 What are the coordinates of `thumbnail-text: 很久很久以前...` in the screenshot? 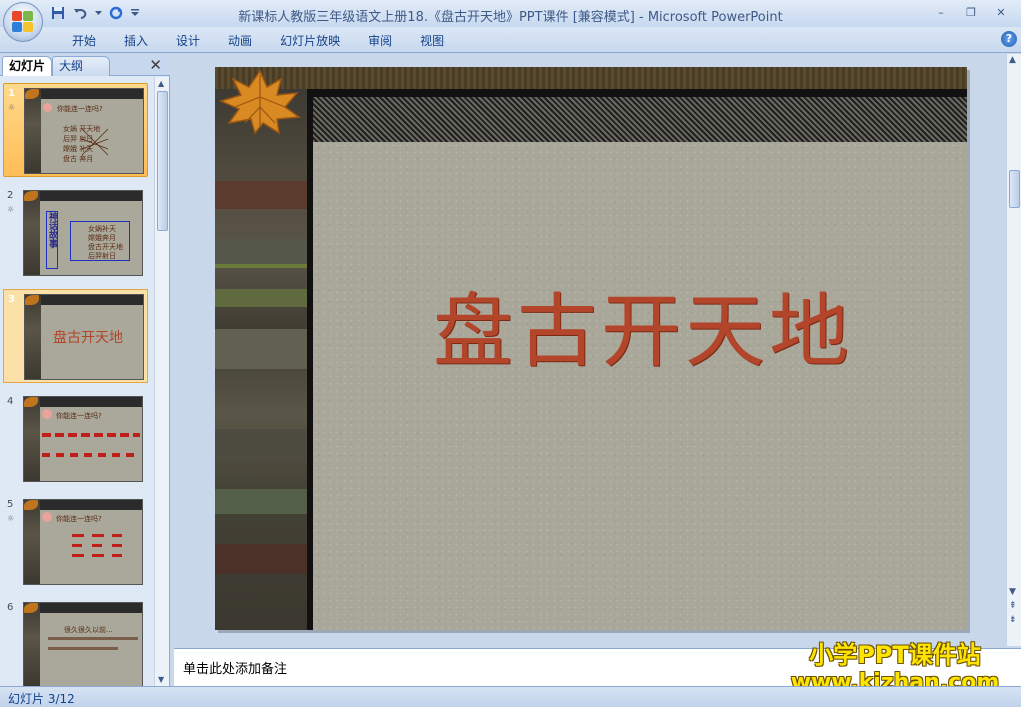 It's located at (88, 630).